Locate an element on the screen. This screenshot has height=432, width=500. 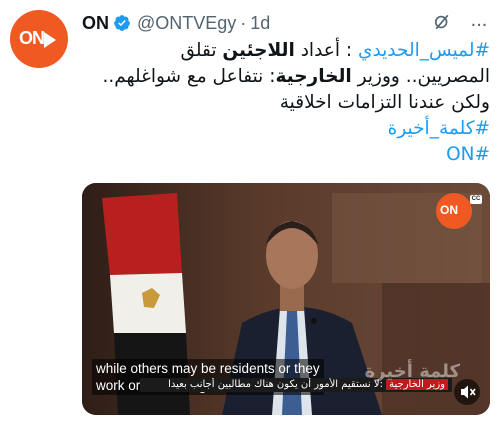
channel-logo: ON is located at coordinates (454, 211).